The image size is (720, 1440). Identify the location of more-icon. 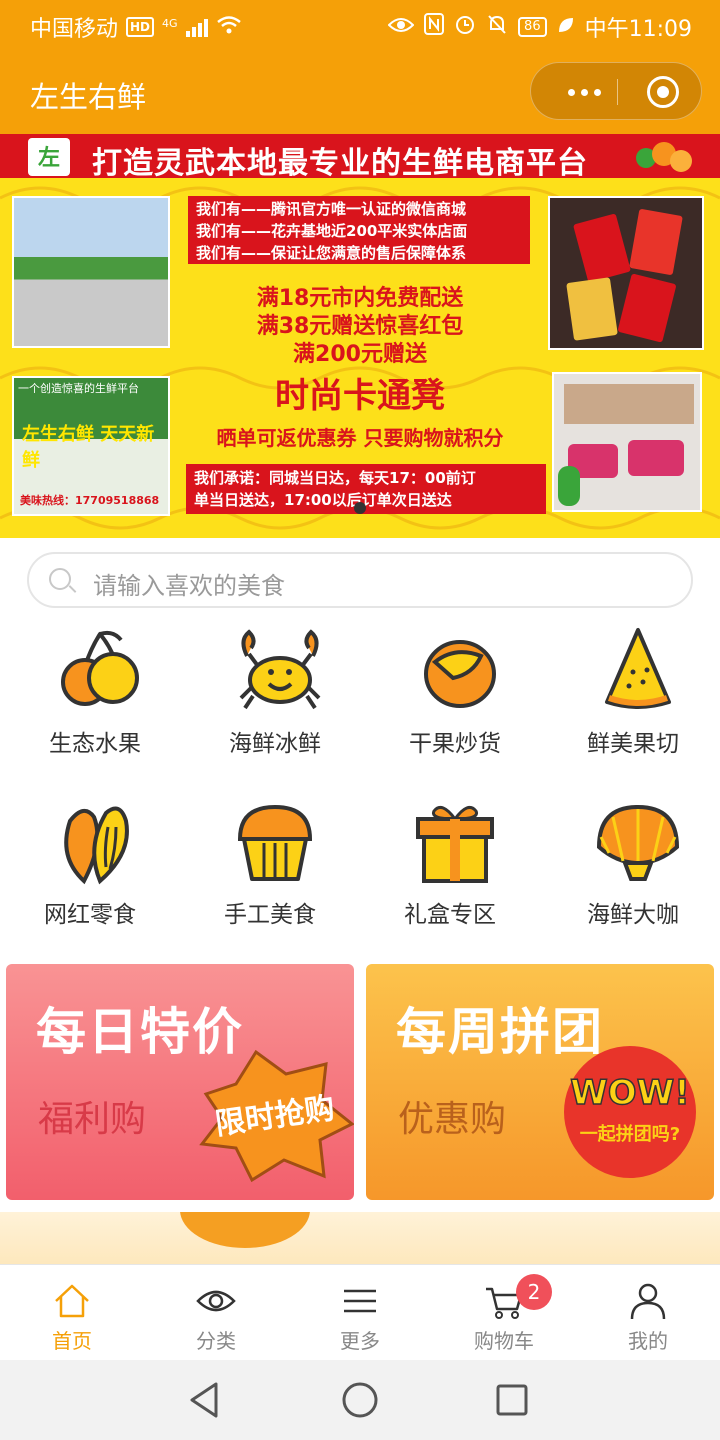
(584, 92).